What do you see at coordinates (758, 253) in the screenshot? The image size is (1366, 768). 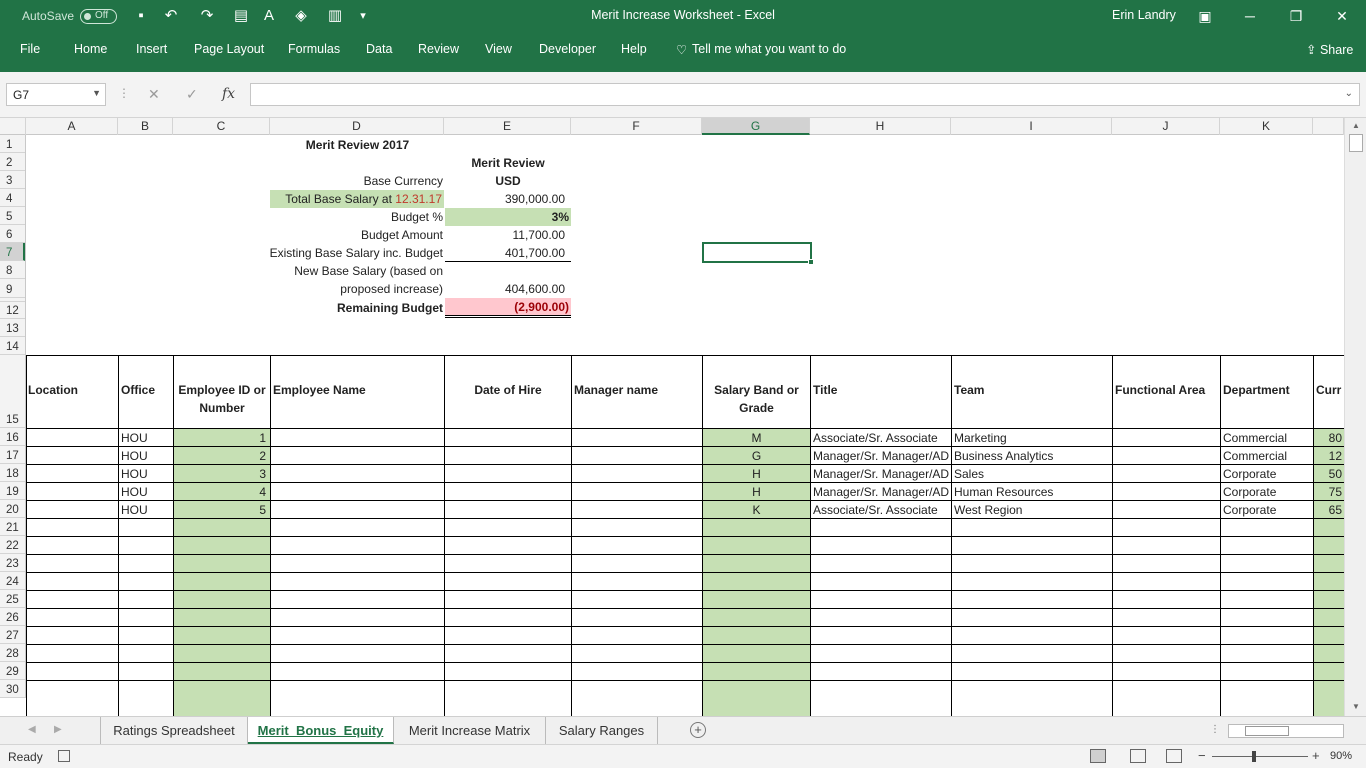 I see `selected-cell-g7` at bounding box center [758, 253].